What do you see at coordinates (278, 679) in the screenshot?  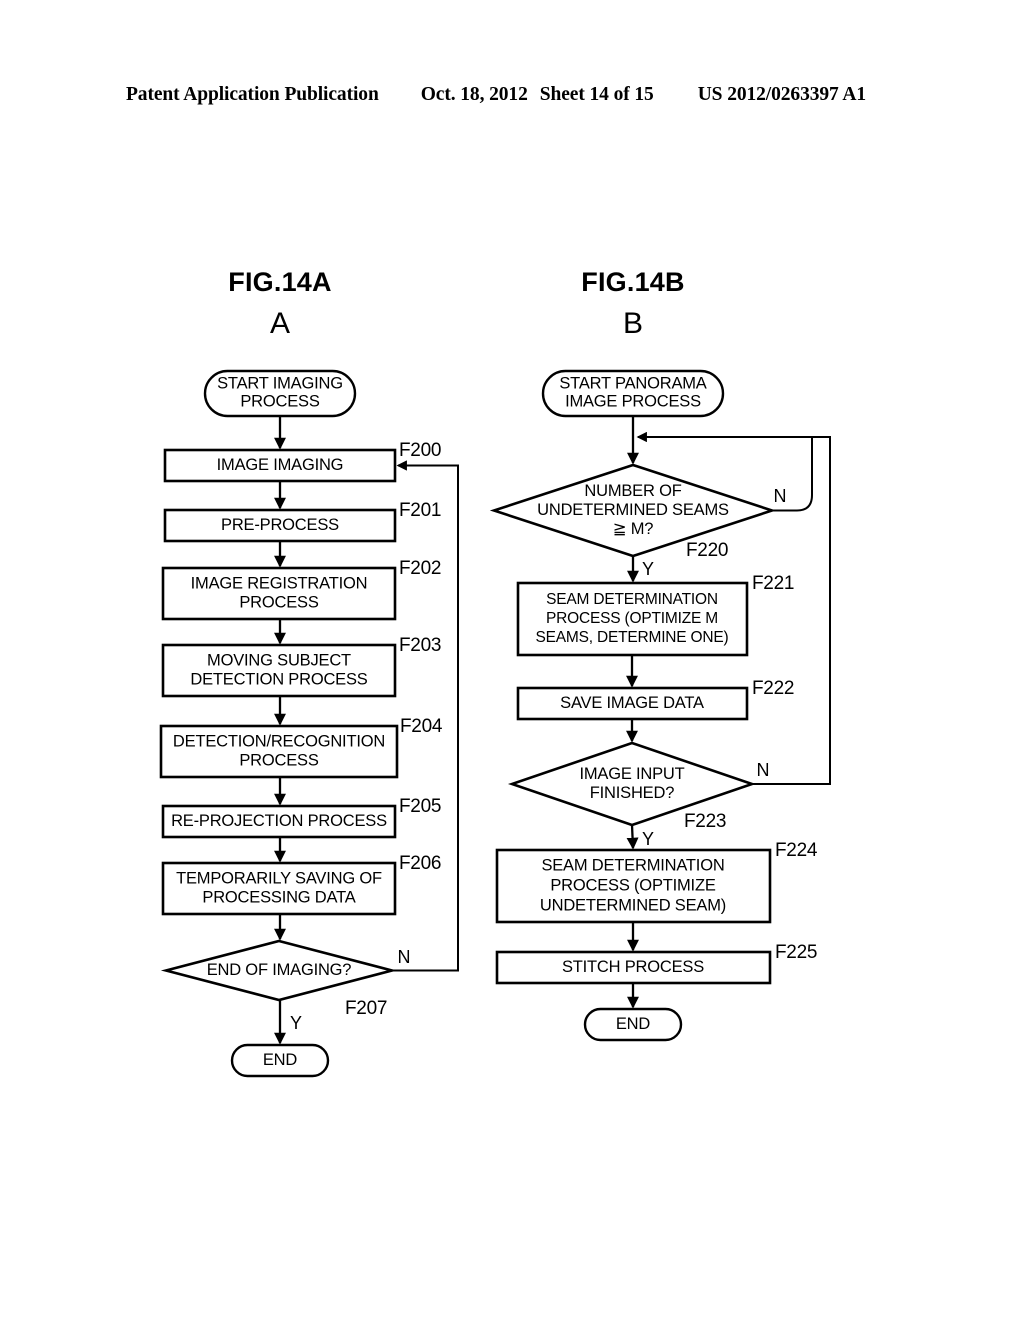 I see `node-text-line: DETECTION PROCESS` at bounding box center [278, 679].